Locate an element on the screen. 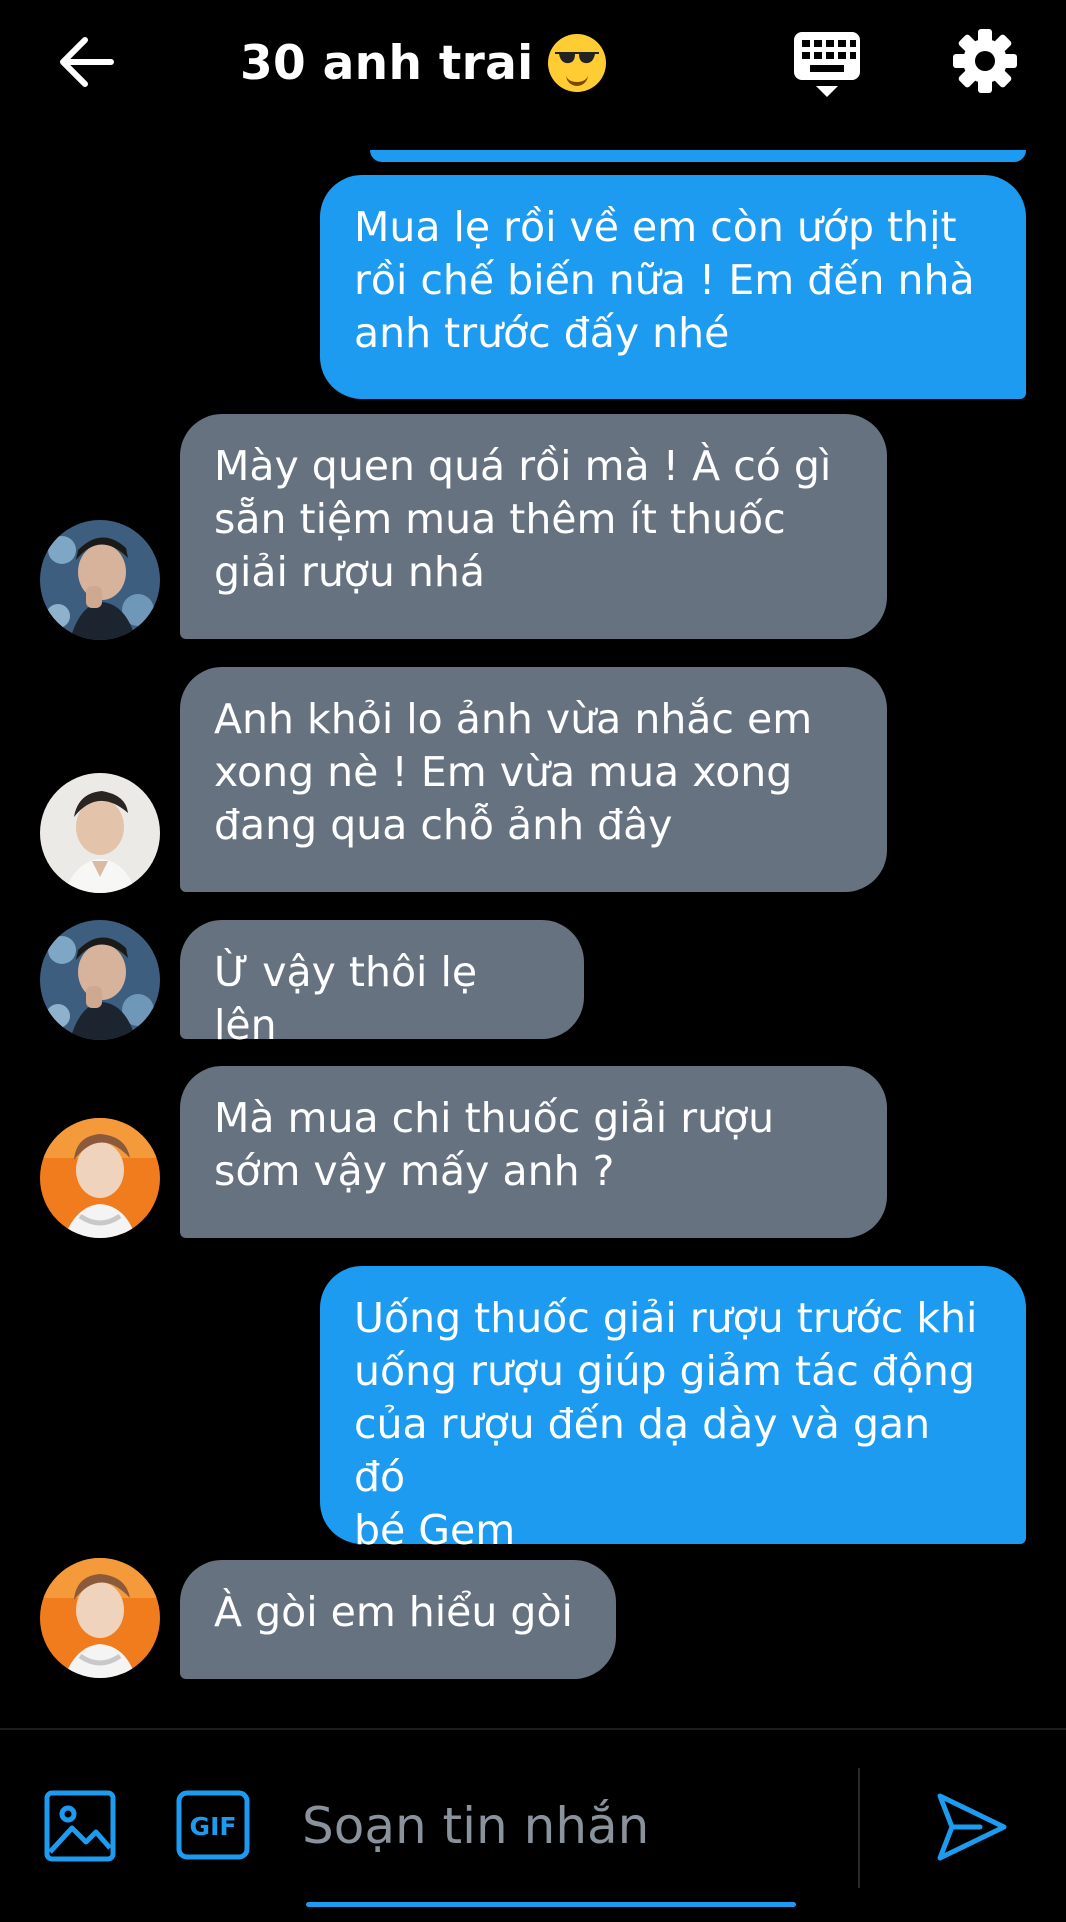 The height and width of the screenshot is (1922, 1066). message-text: À gòi em hiểu gòi is located at coordinates (393, 1612).